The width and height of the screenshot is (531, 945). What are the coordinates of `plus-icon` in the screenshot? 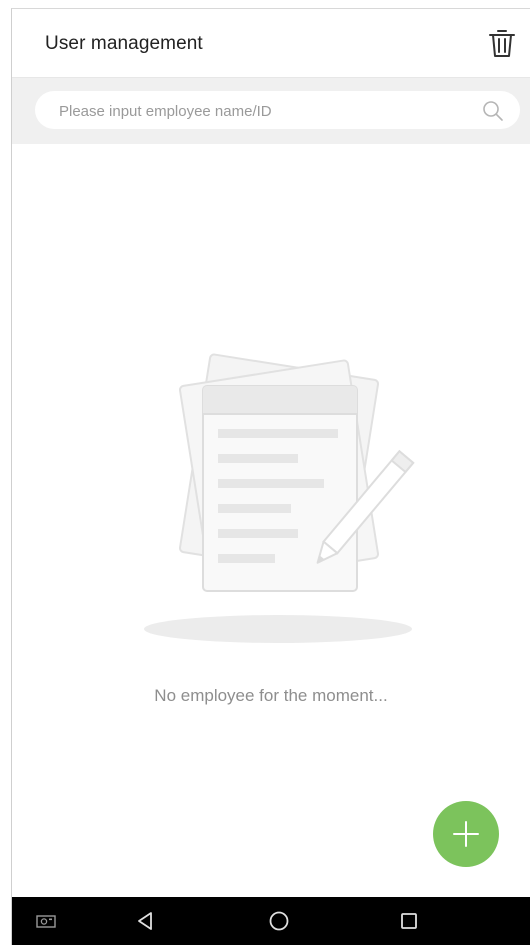 It's located at (466, 834).